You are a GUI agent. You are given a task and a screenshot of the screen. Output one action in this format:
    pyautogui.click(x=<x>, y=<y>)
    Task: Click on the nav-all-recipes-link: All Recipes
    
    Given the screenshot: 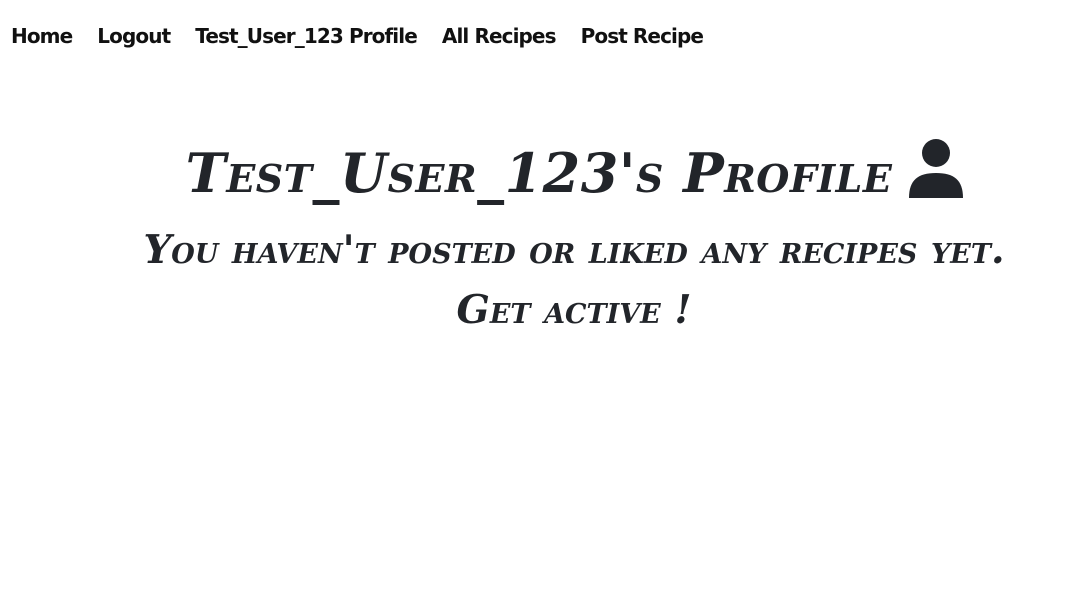 What is the action you would take?
    pyautogui.click(x=499, y=36)
    